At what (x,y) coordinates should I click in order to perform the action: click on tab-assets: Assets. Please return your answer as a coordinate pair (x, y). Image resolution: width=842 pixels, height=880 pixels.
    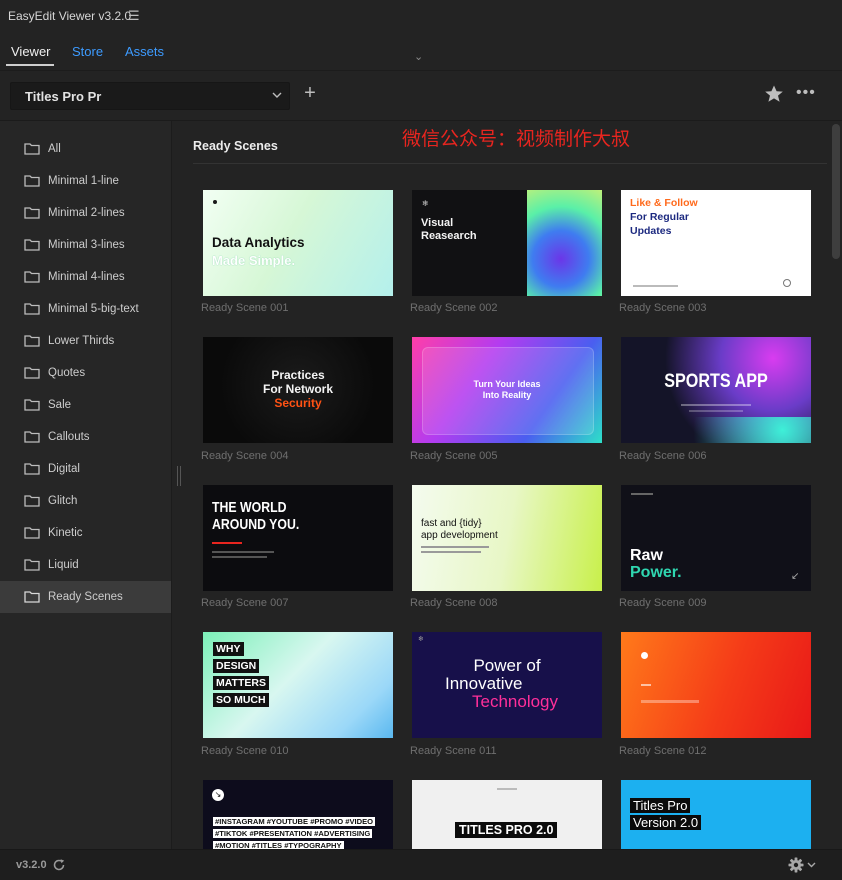
    Looking at the image, I should click on (144, 51).